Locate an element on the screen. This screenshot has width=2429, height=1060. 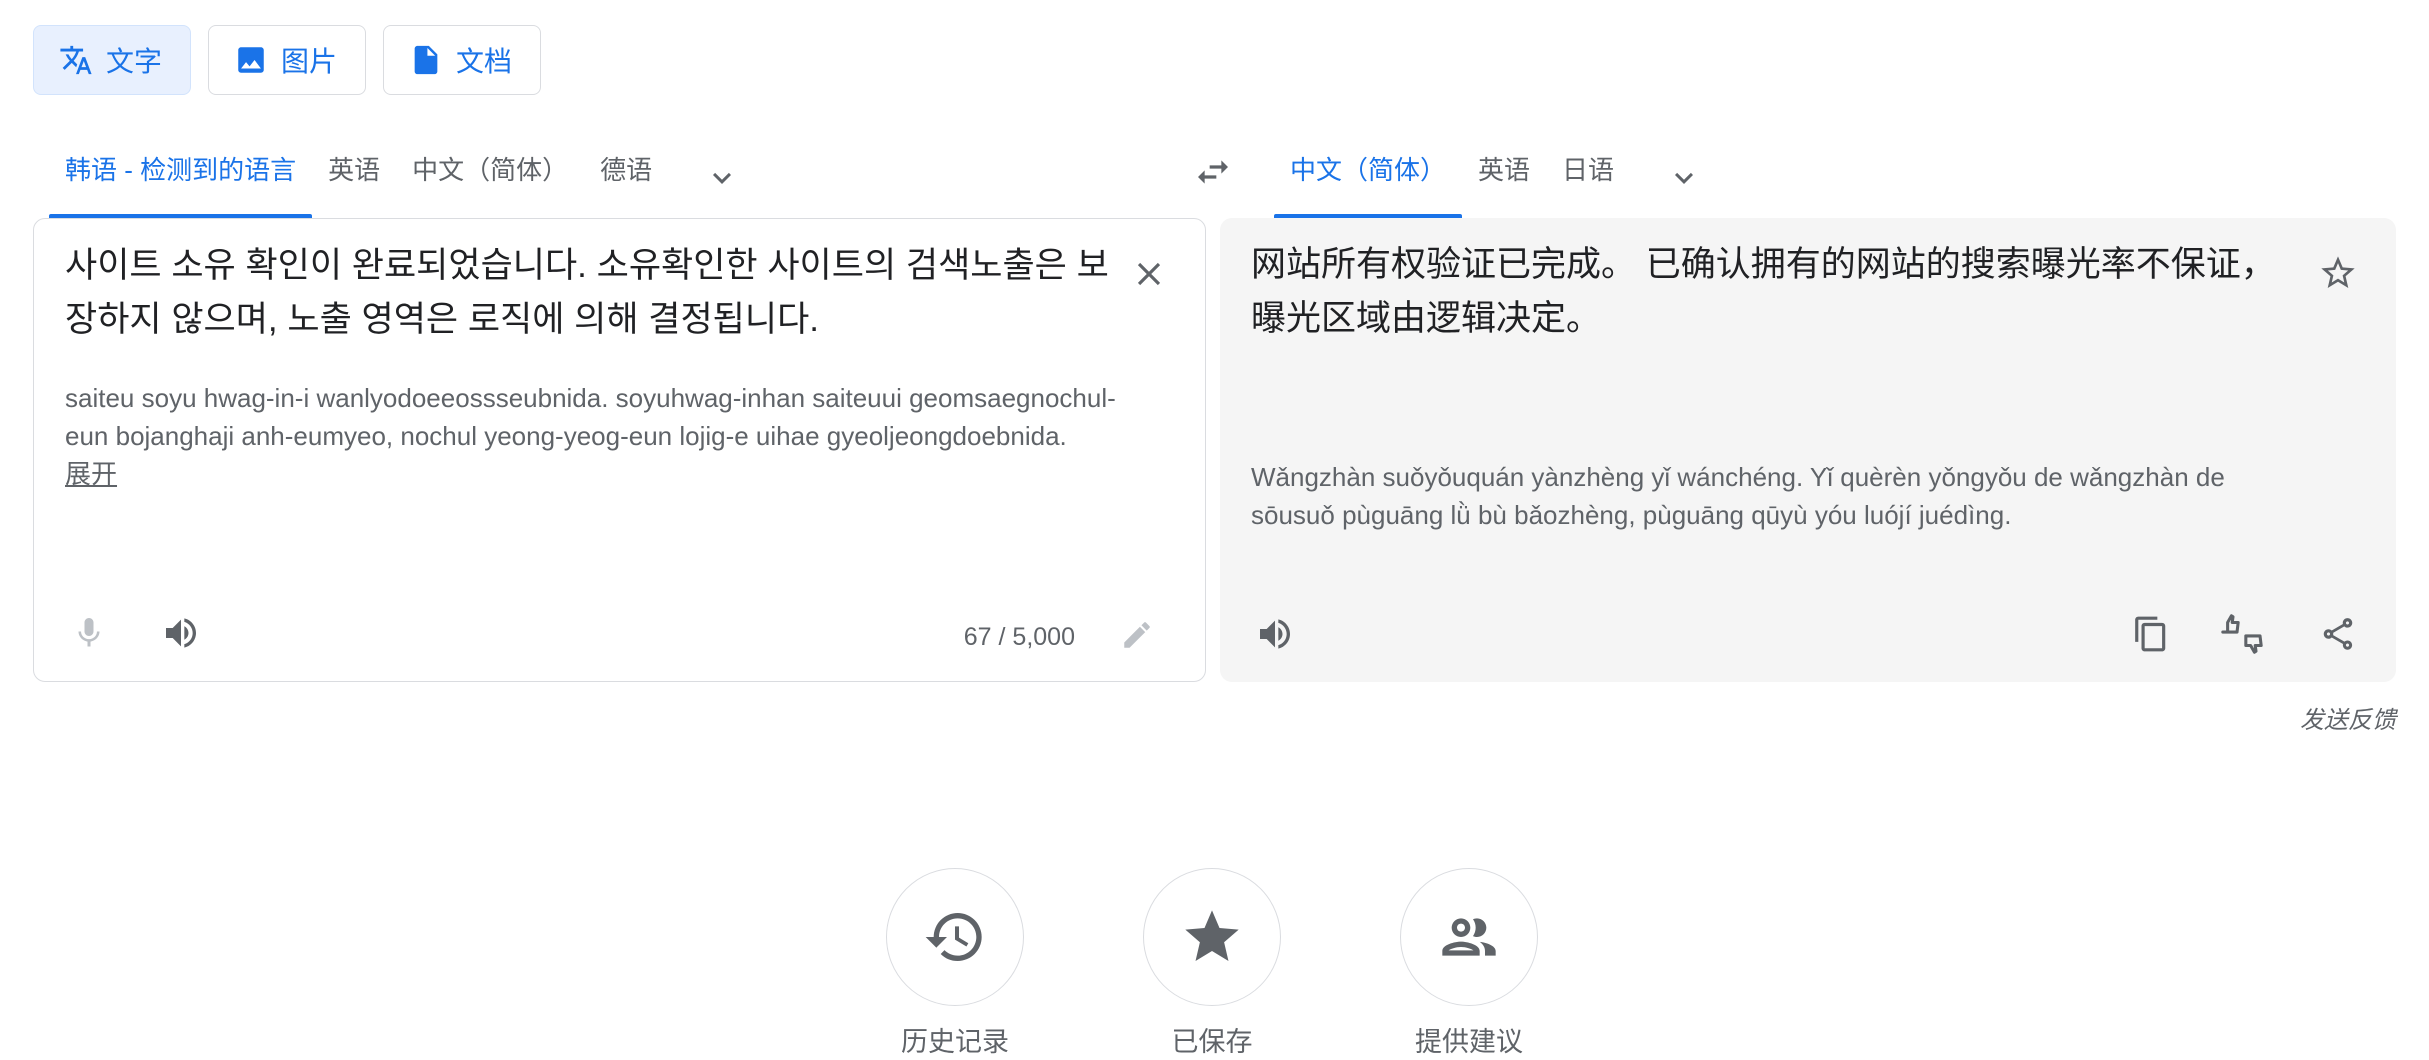
send-feedback-link: 发送反馈 is located at coordinates (2348, 717).